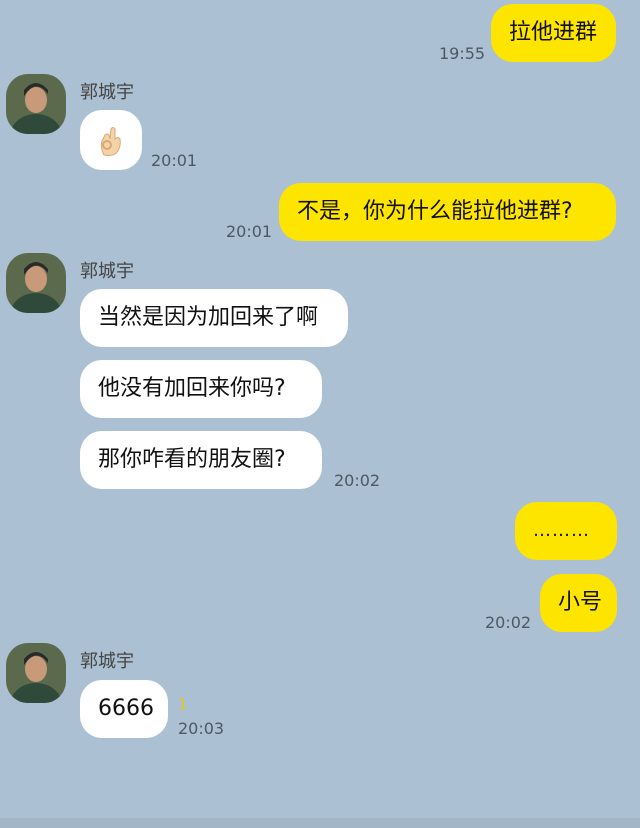  I want to click on input-bar-edge, so click(320, 823).